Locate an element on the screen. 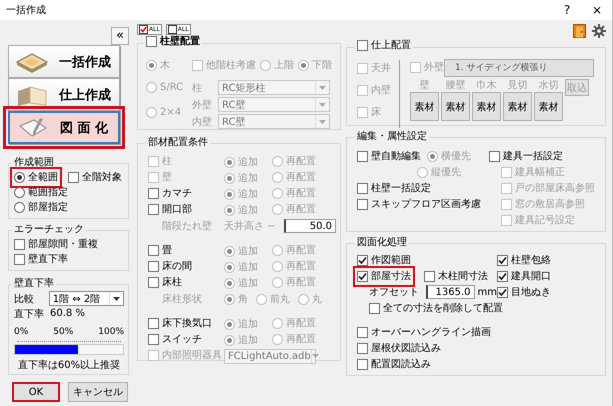  group-title: エラーチェック is located at coordinates (49, 230).